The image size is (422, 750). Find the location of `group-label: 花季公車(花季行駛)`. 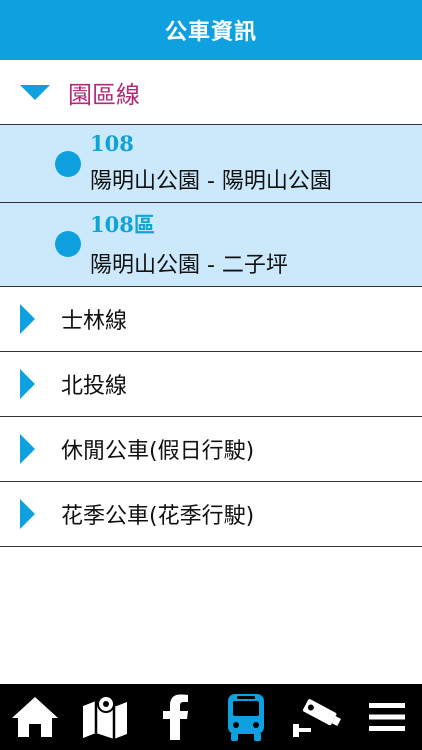

group-label: 花季公車(花季行駛) is located at coordinates (158, 516).